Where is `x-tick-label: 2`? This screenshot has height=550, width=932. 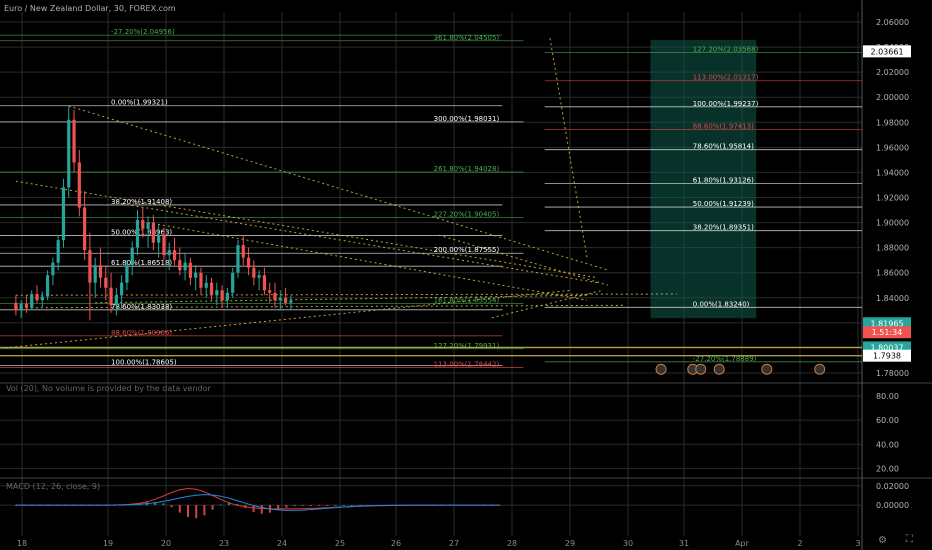 x-tick-label: 2 is located at coordinates (799, 543).